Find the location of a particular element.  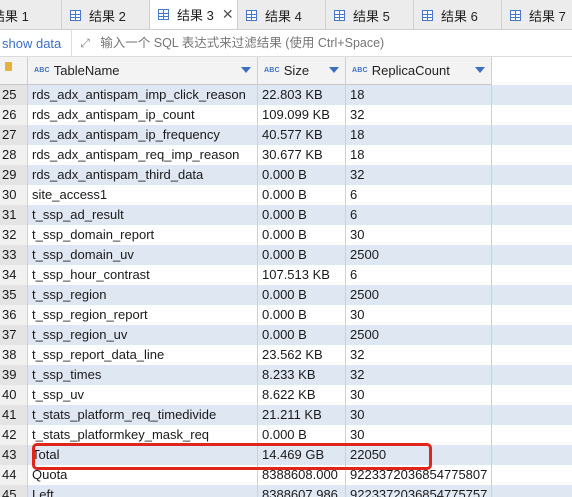

cell-tablename: t_ssp_domain_report is located at coordinates (143, 235).